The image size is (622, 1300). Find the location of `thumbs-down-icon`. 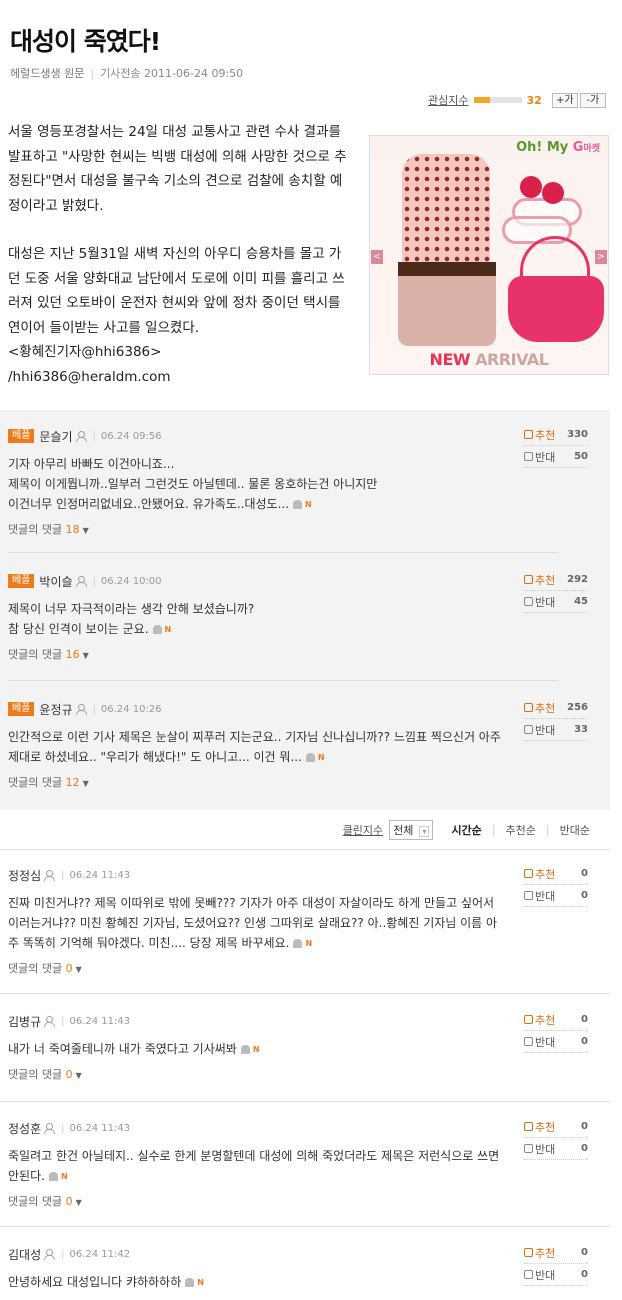

thumbs-down-icon is located at coordinates (528, 1041).